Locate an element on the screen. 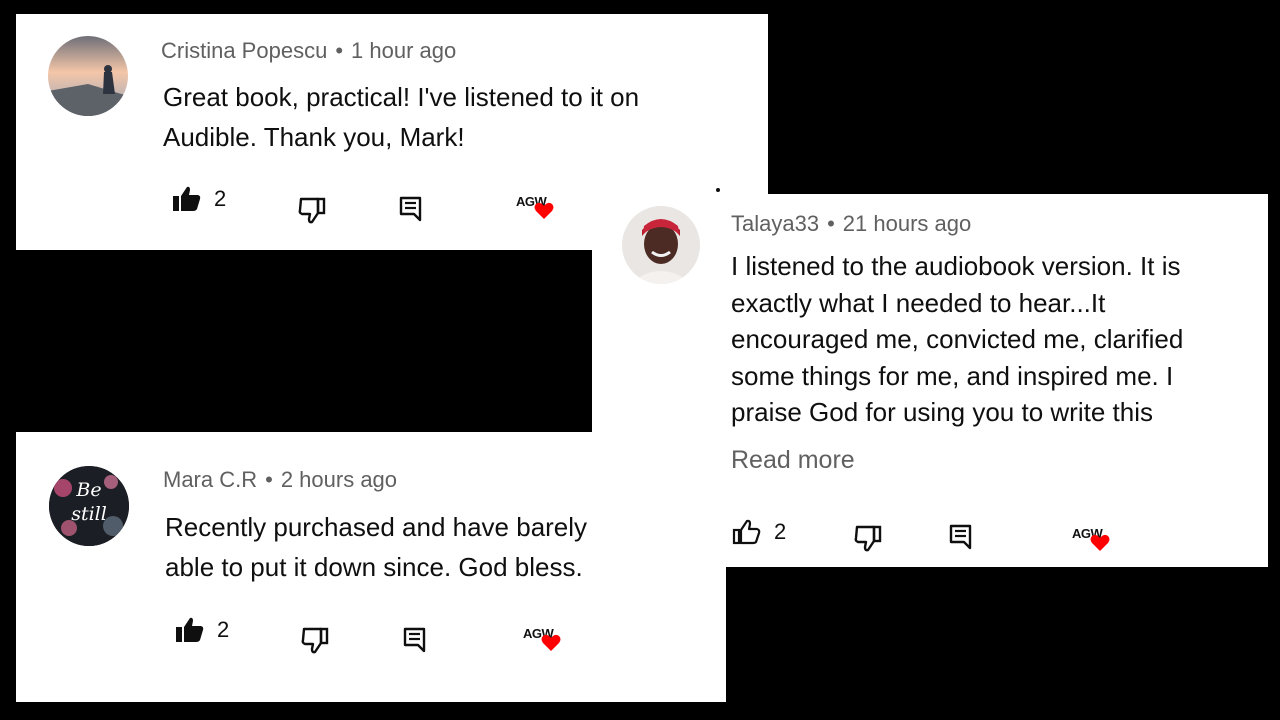  comment-line: some things for me, and inspired me. I is located at coordinates (952, 375).